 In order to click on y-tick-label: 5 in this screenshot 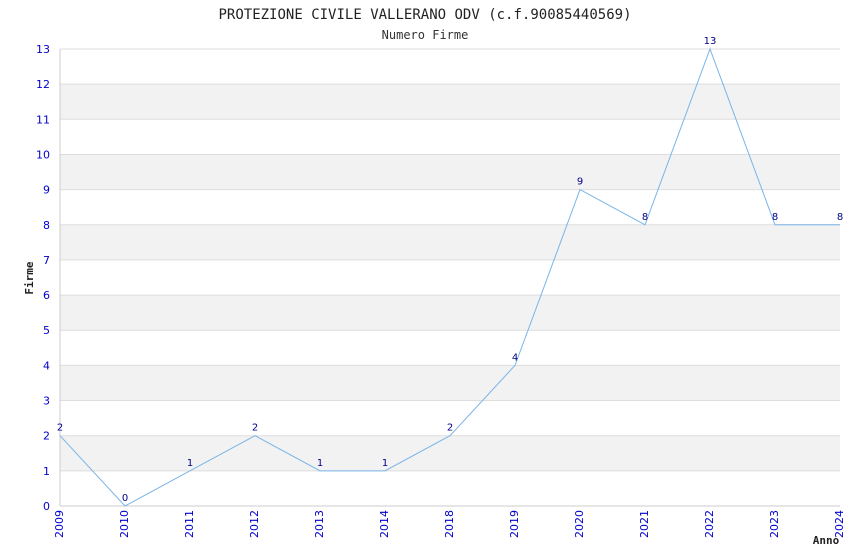, I will do `click(46, 330)`.